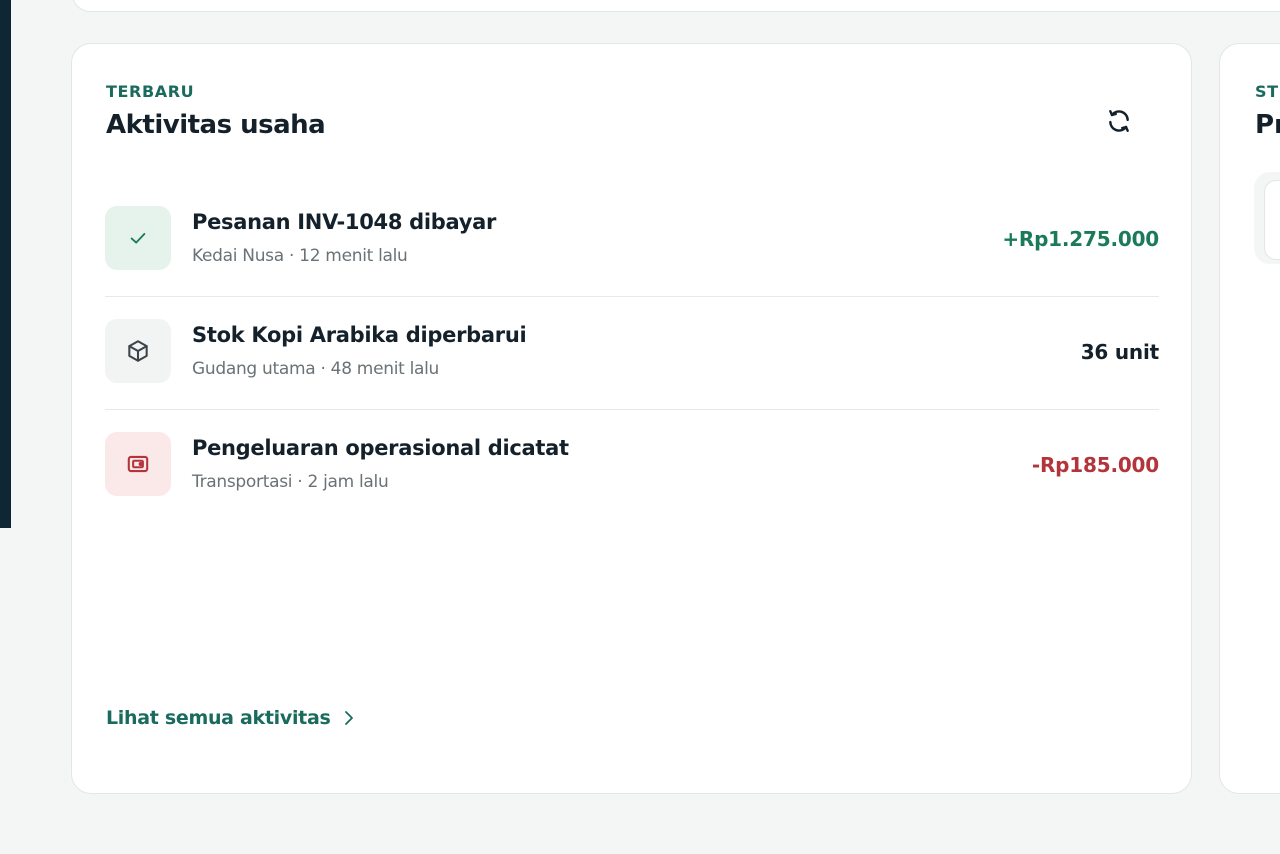 Image resolution: width=1280 pixels, height=854 pixels. What do you see at coordinates (1119, 352) in the screenshot?
I see `activity-value: 36 unit` at bounding box center [1119, 352].